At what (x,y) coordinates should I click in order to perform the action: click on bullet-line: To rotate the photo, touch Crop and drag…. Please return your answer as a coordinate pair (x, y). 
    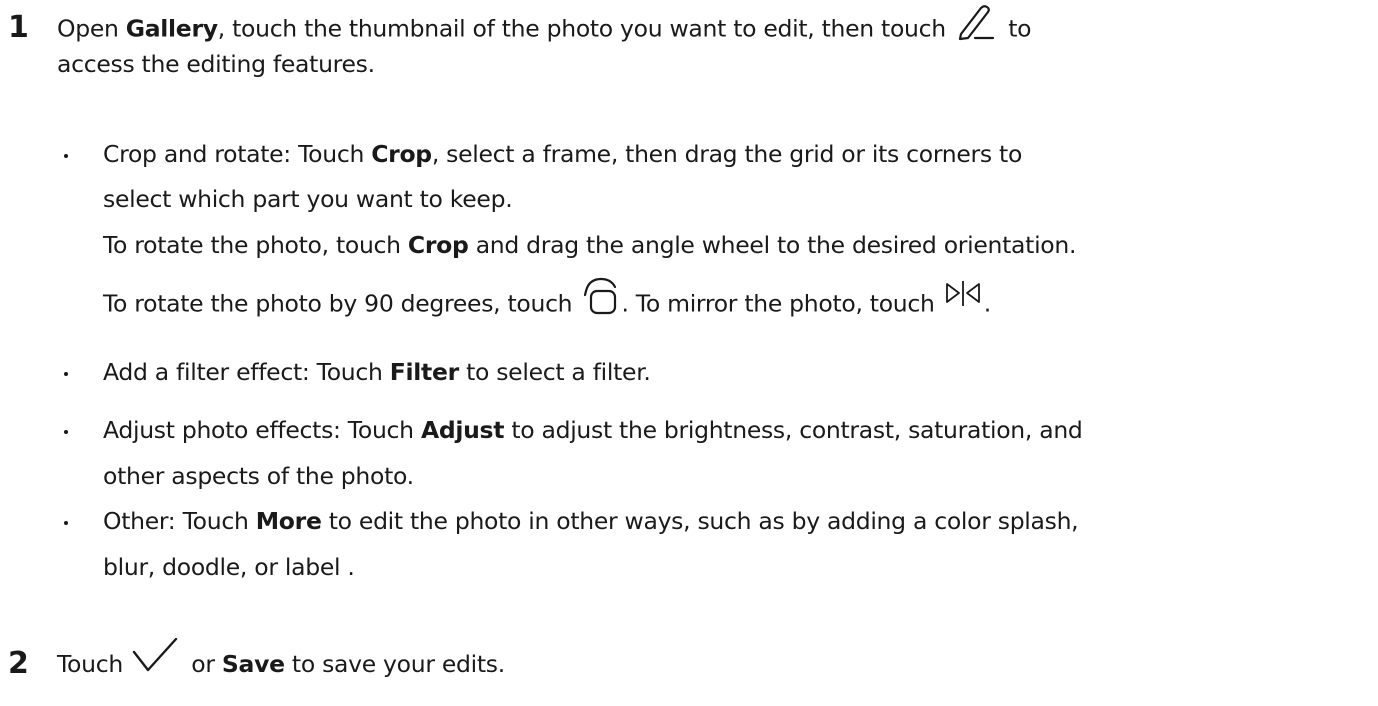
    Looking at the image, I should click on (589, 245).